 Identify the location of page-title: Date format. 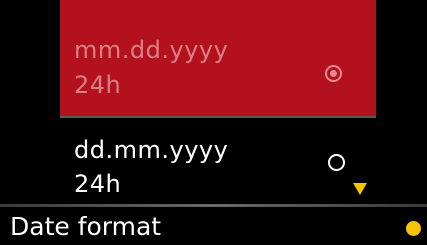
(86, 226).